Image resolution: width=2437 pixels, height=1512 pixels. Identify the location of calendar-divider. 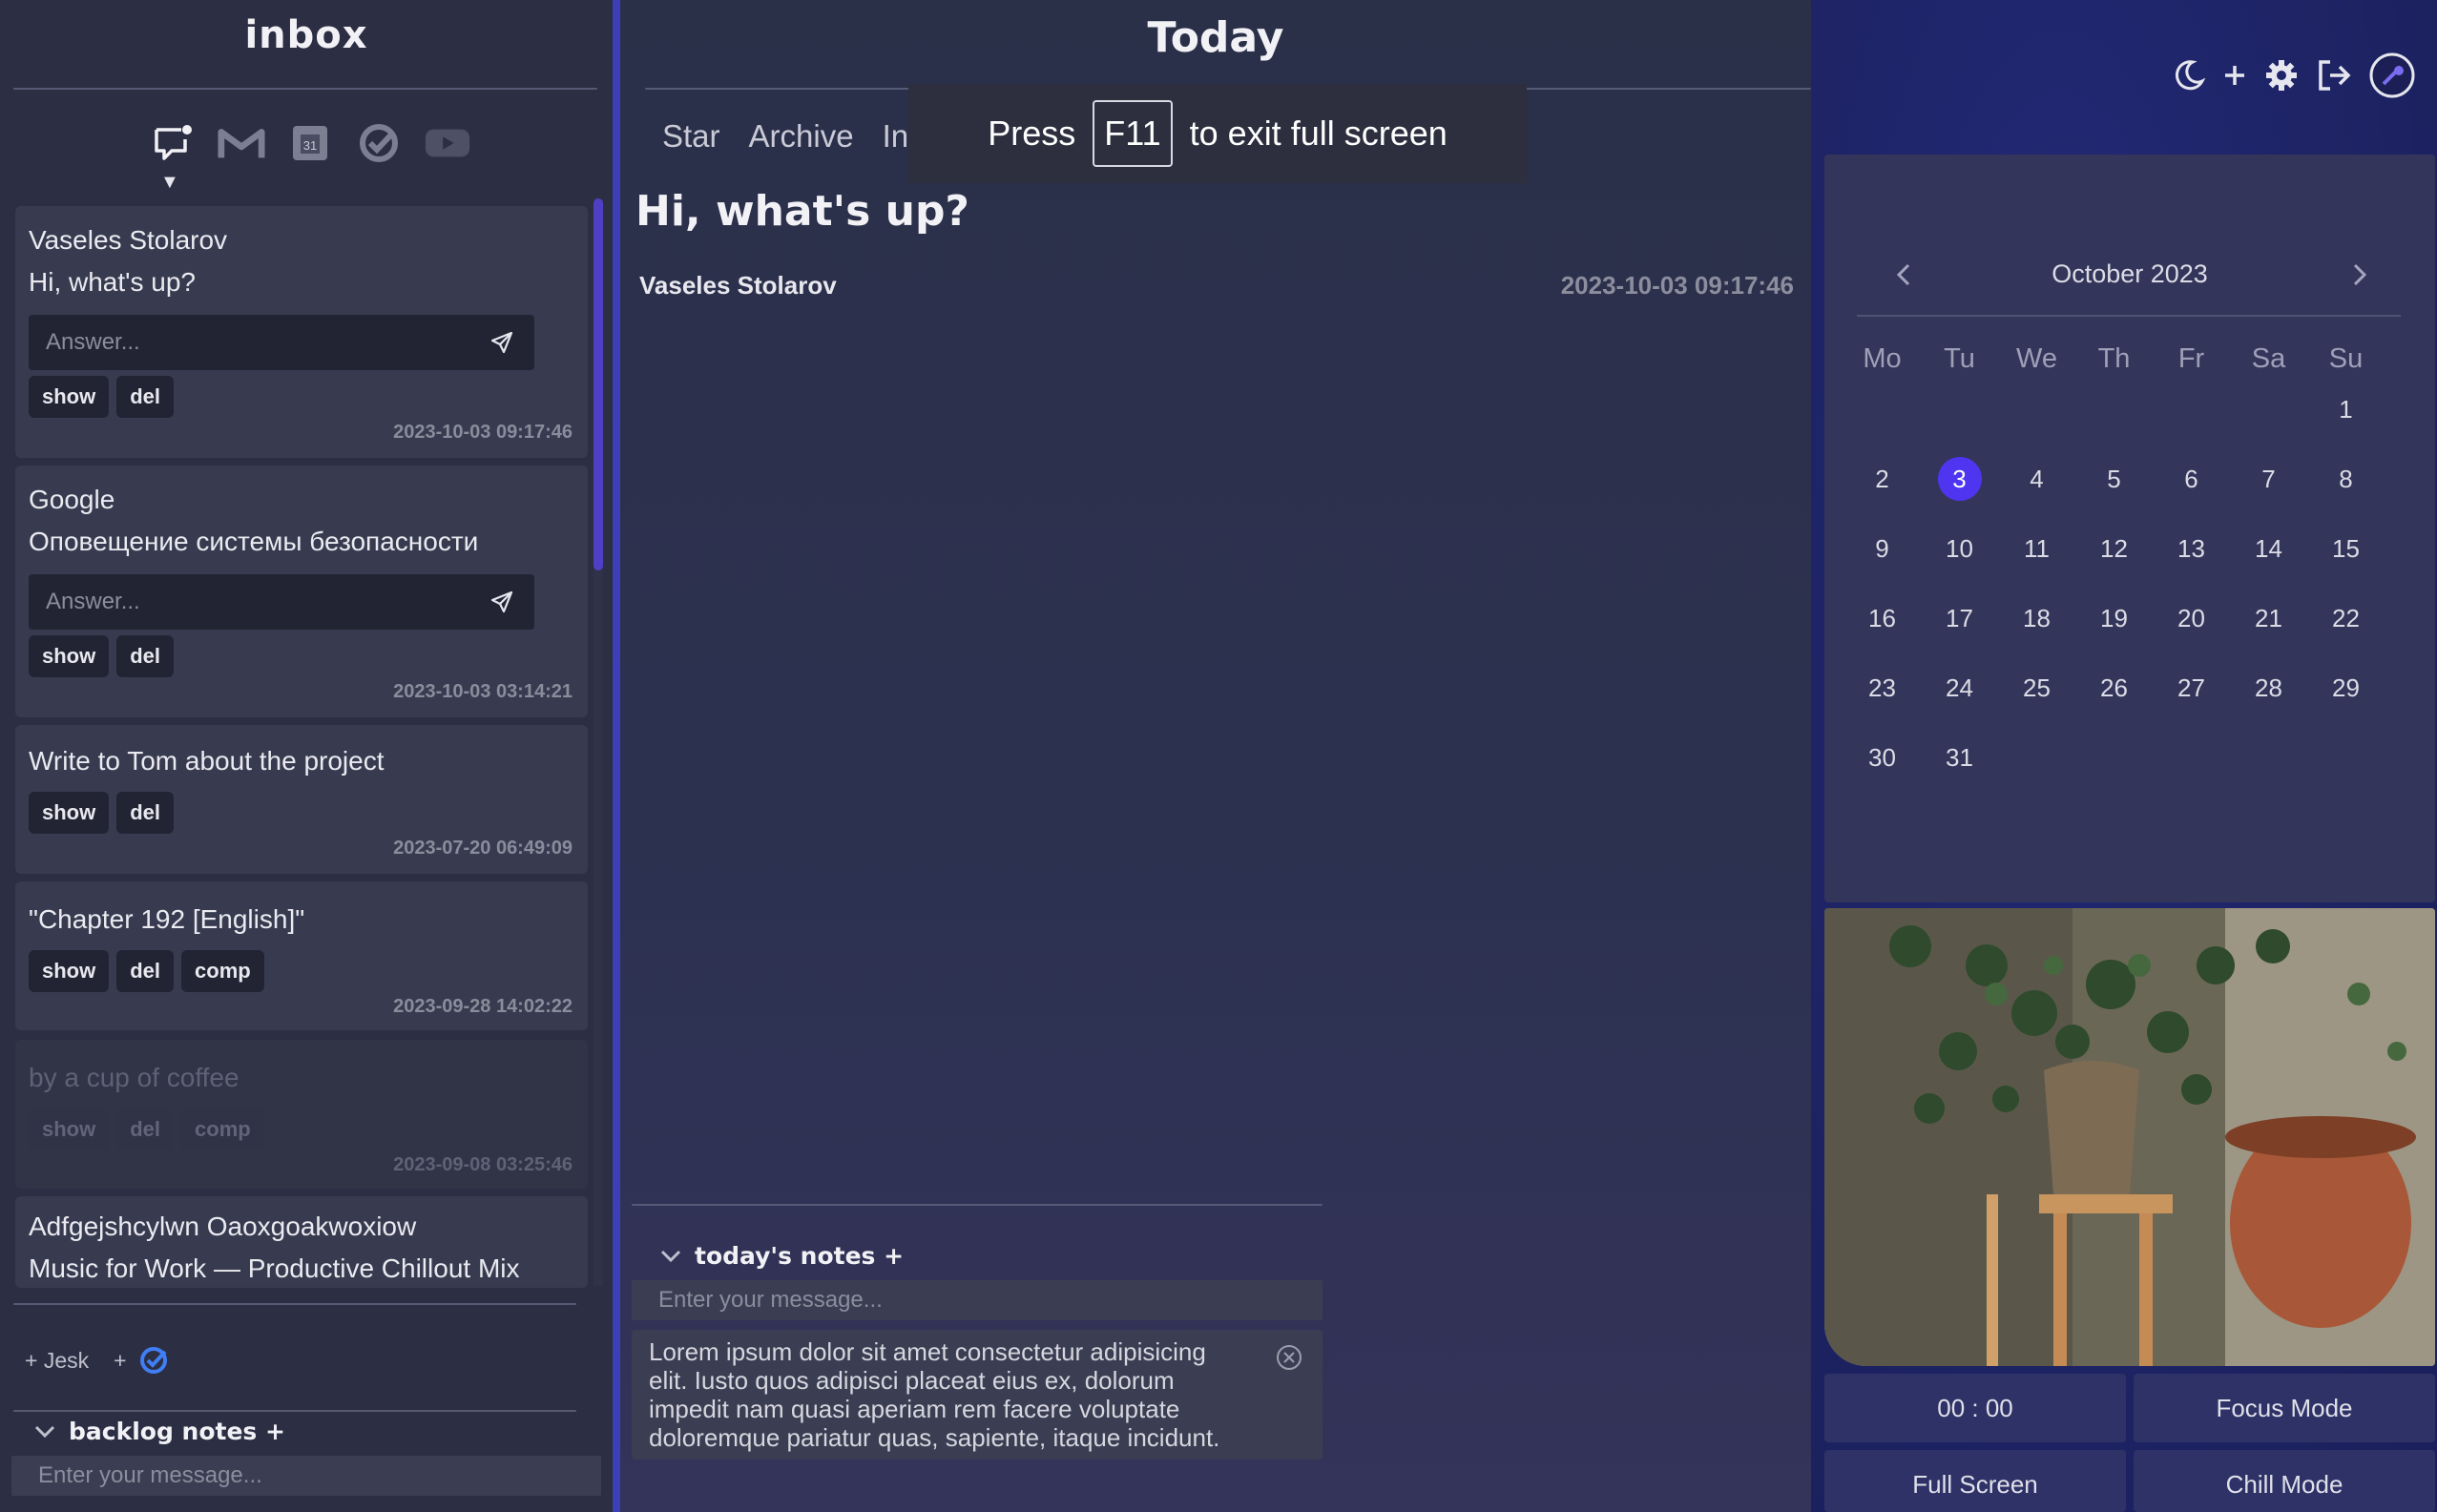
(2129, 316).